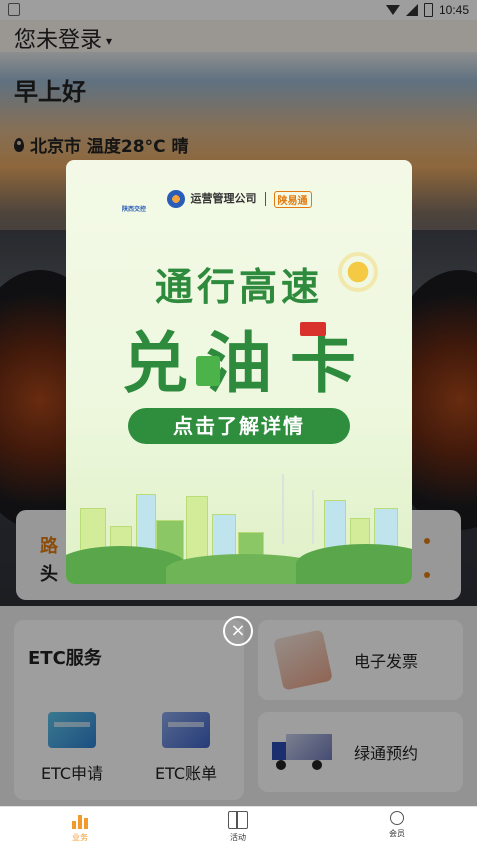  I want to click on member-icon, so click(397, 818).